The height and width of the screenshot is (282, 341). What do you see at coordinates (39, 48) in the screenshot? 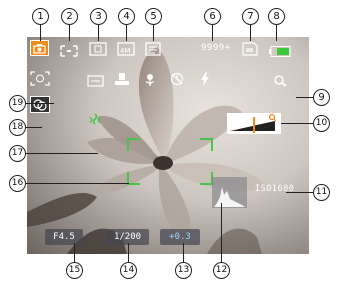
I see `scene-mode-icon` at bounding box center [39, 48].